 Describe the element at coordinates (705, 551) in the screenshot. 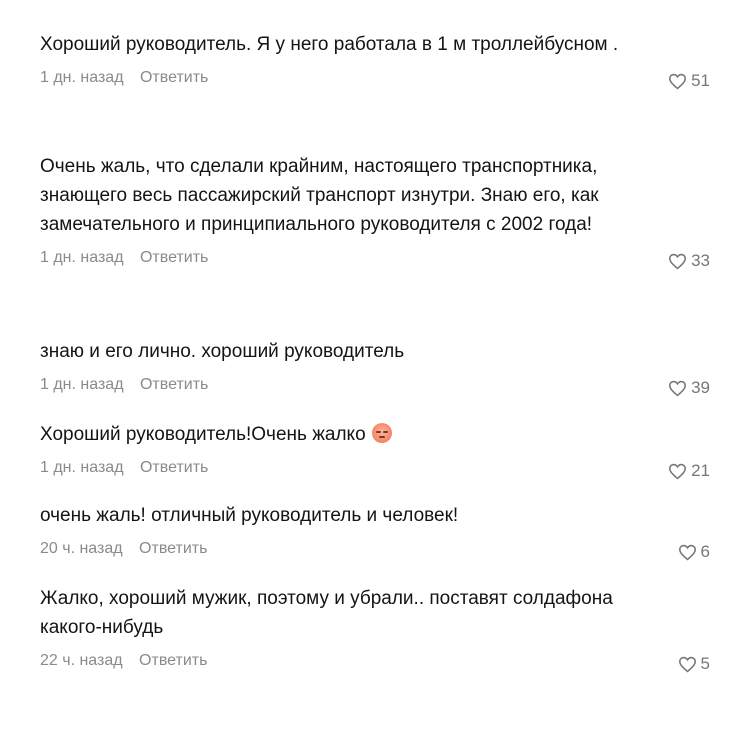

I see `like-count: 6` at that location.